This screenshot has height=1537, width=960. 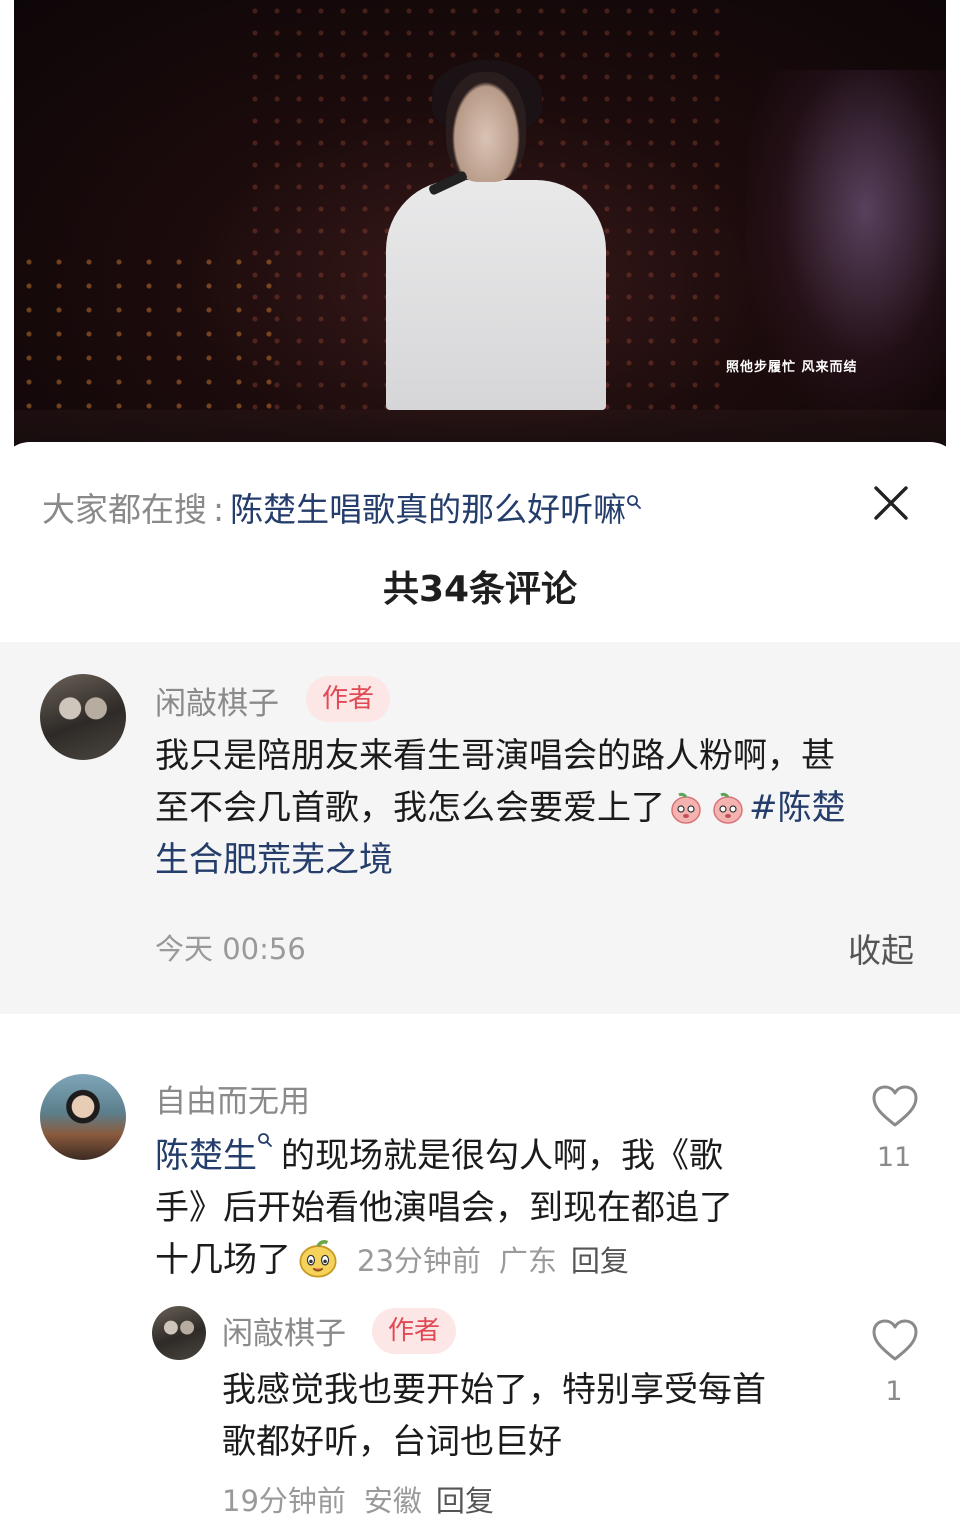 I want to click on close-icon, so click(x=891, y=503).